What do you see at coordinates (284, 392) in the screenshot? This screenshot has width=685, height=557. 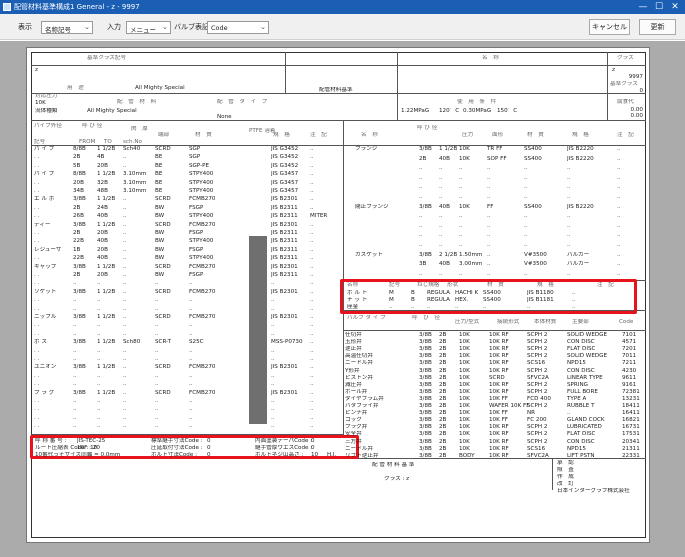 I see `lt-row-std: JIS B2301` at bounding box center [284, 392].